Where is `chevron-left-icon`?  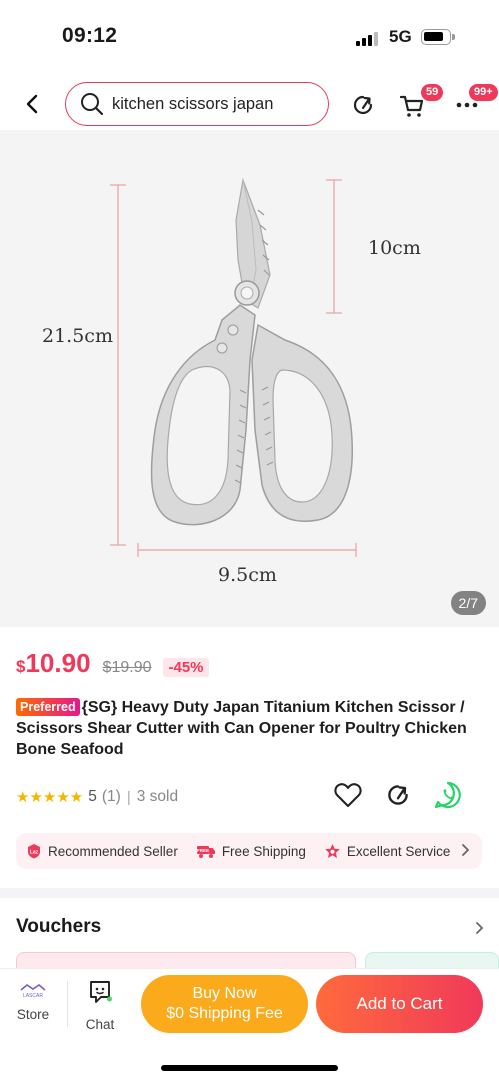
chevron-left-icon is located at coordinates (32, 104).